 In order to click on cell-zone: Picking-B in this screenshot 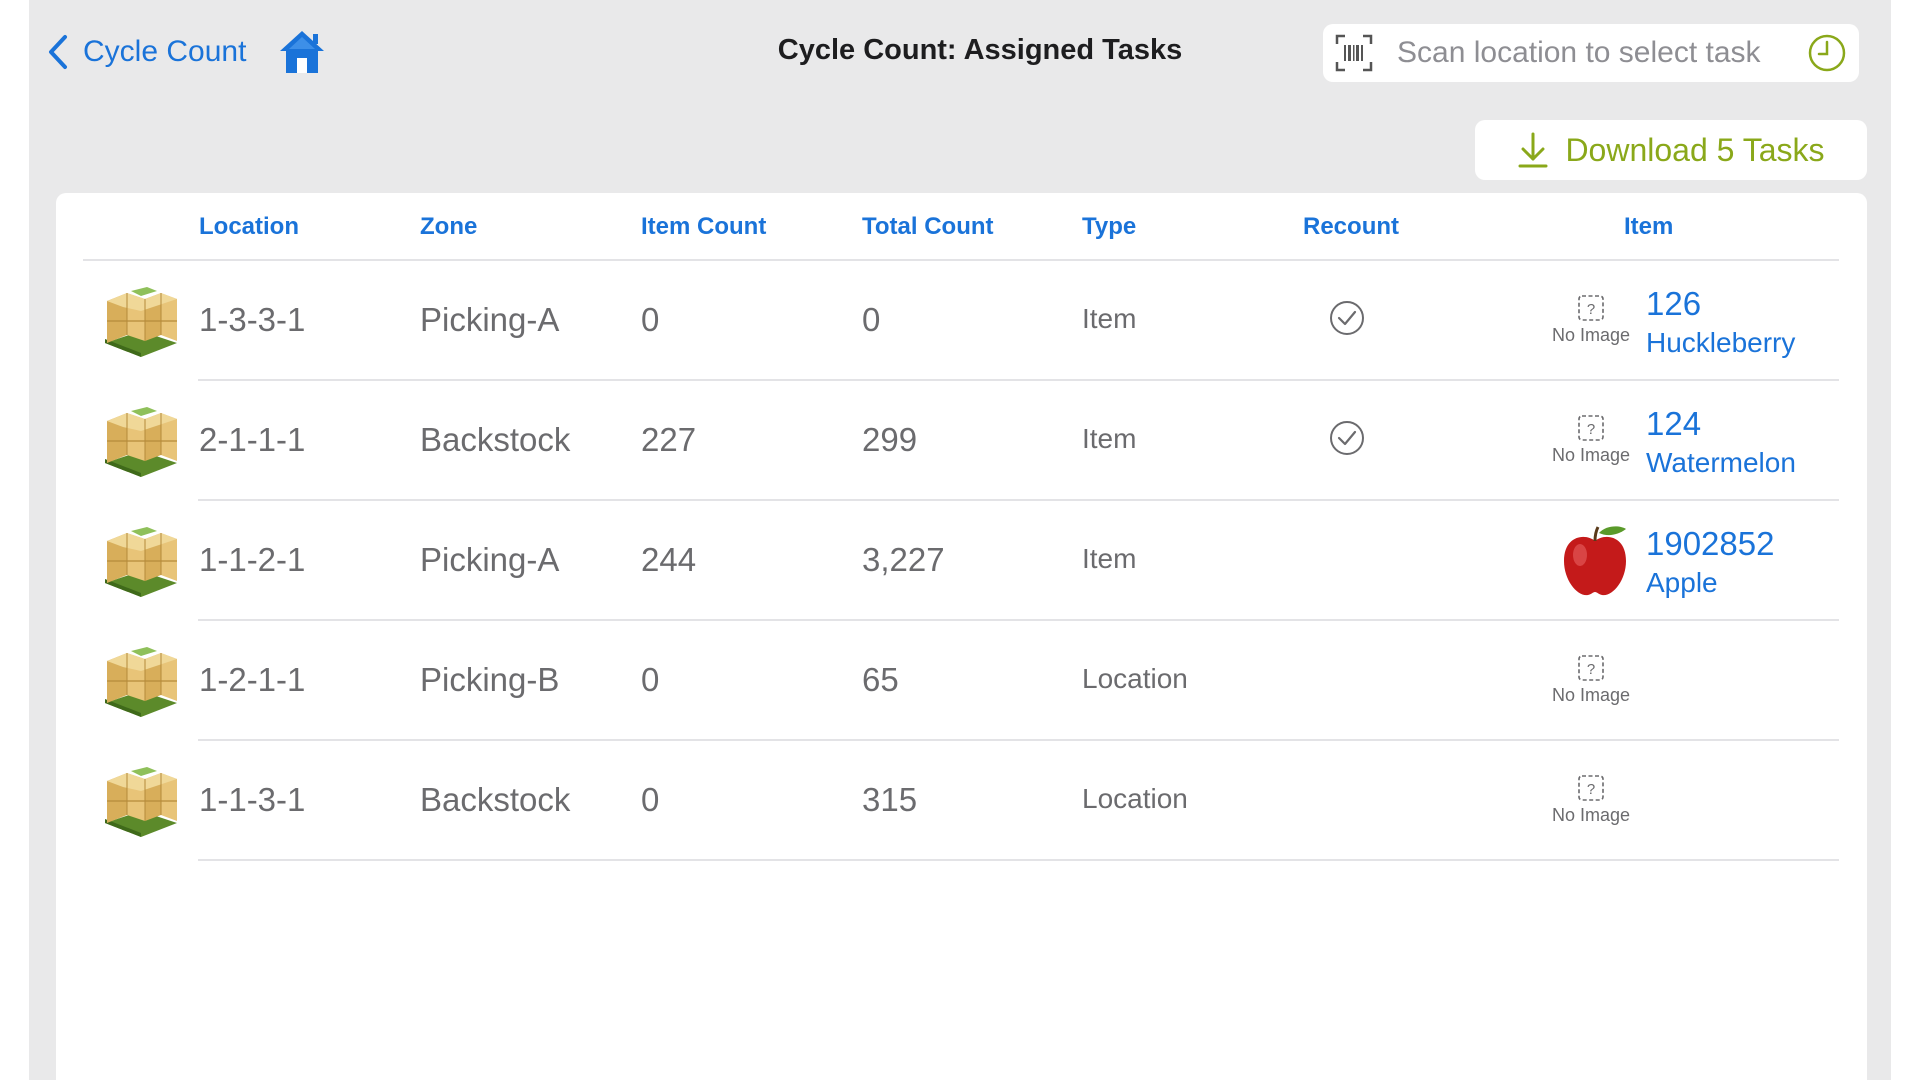, I will do `click(490, 679)`.